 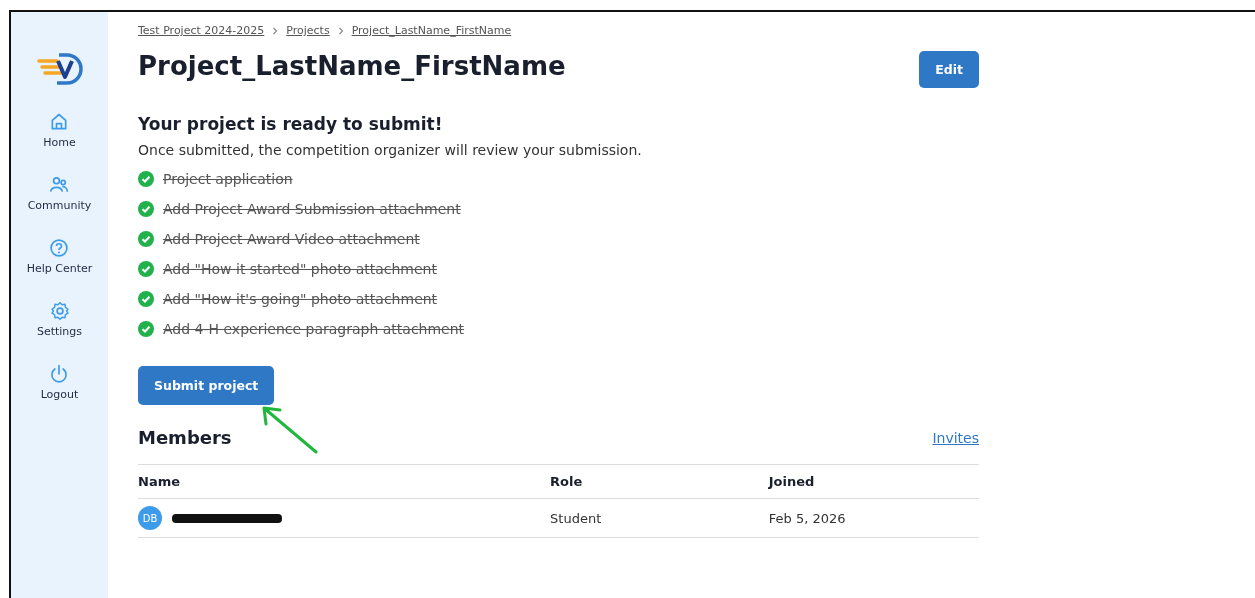 What do you see at coordinates (390, 150) in the screenshot?
I see `description-text: Once submitted, the competition organizer will review your submission.` at bounding box center [390, 150].